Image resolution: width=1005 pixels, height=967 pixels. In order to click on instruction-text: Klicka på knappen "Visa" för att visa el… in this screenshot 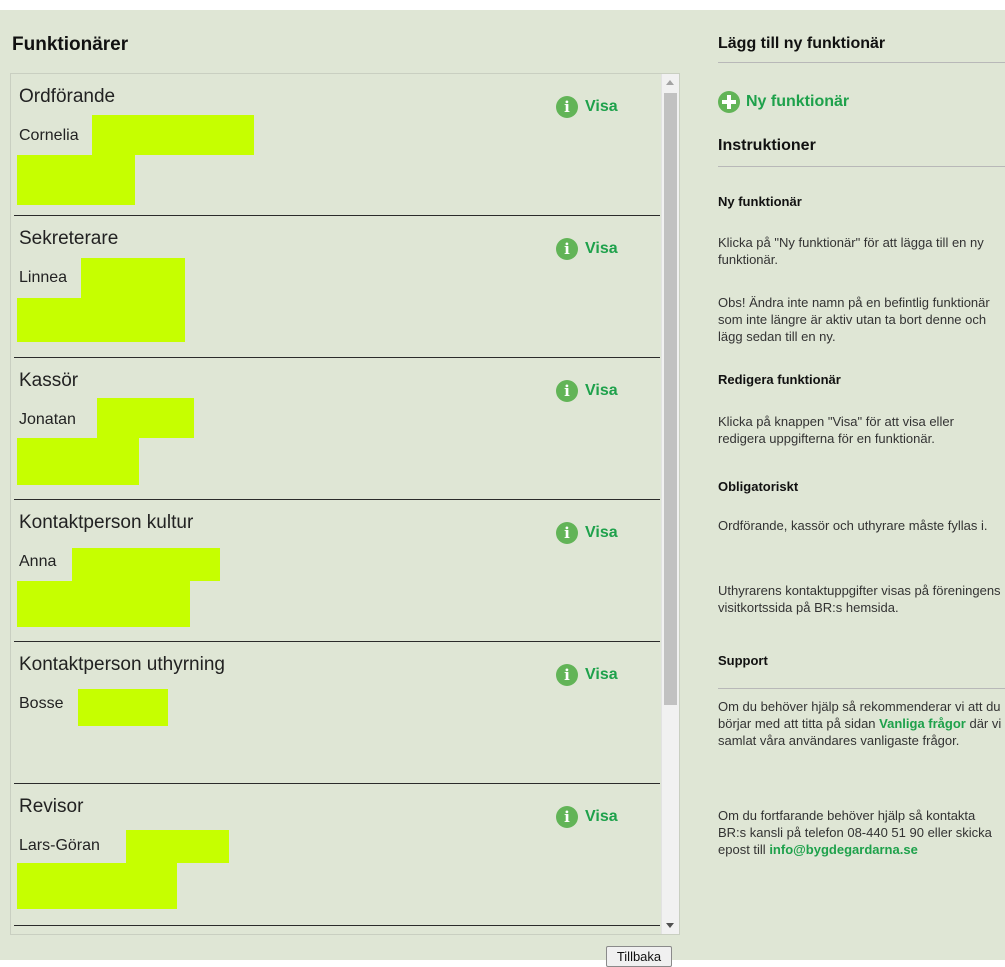, I will do `click(836, 430)`.